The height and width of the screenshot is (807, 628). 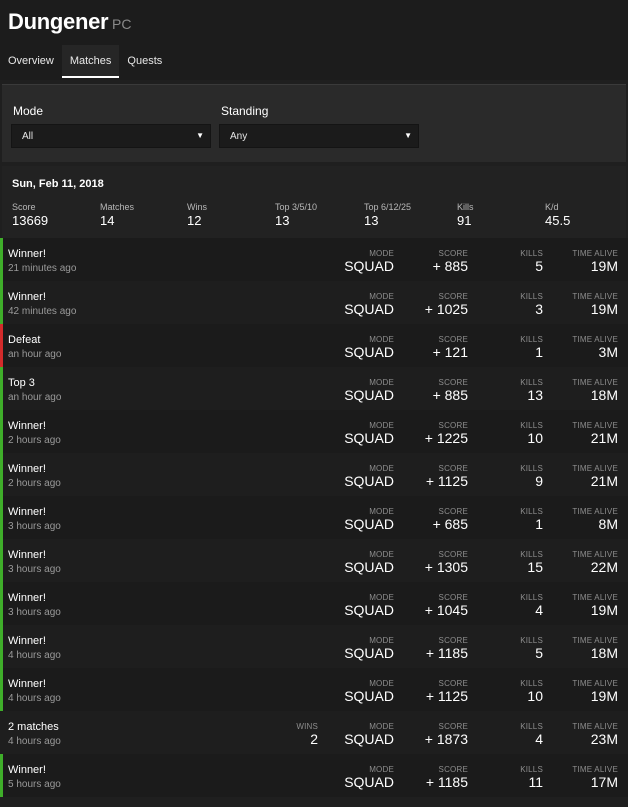 What do you see at coordinates (24, 340) in the screenshot?
I see `match-result: Defeat` at bounding box center [24, 340].